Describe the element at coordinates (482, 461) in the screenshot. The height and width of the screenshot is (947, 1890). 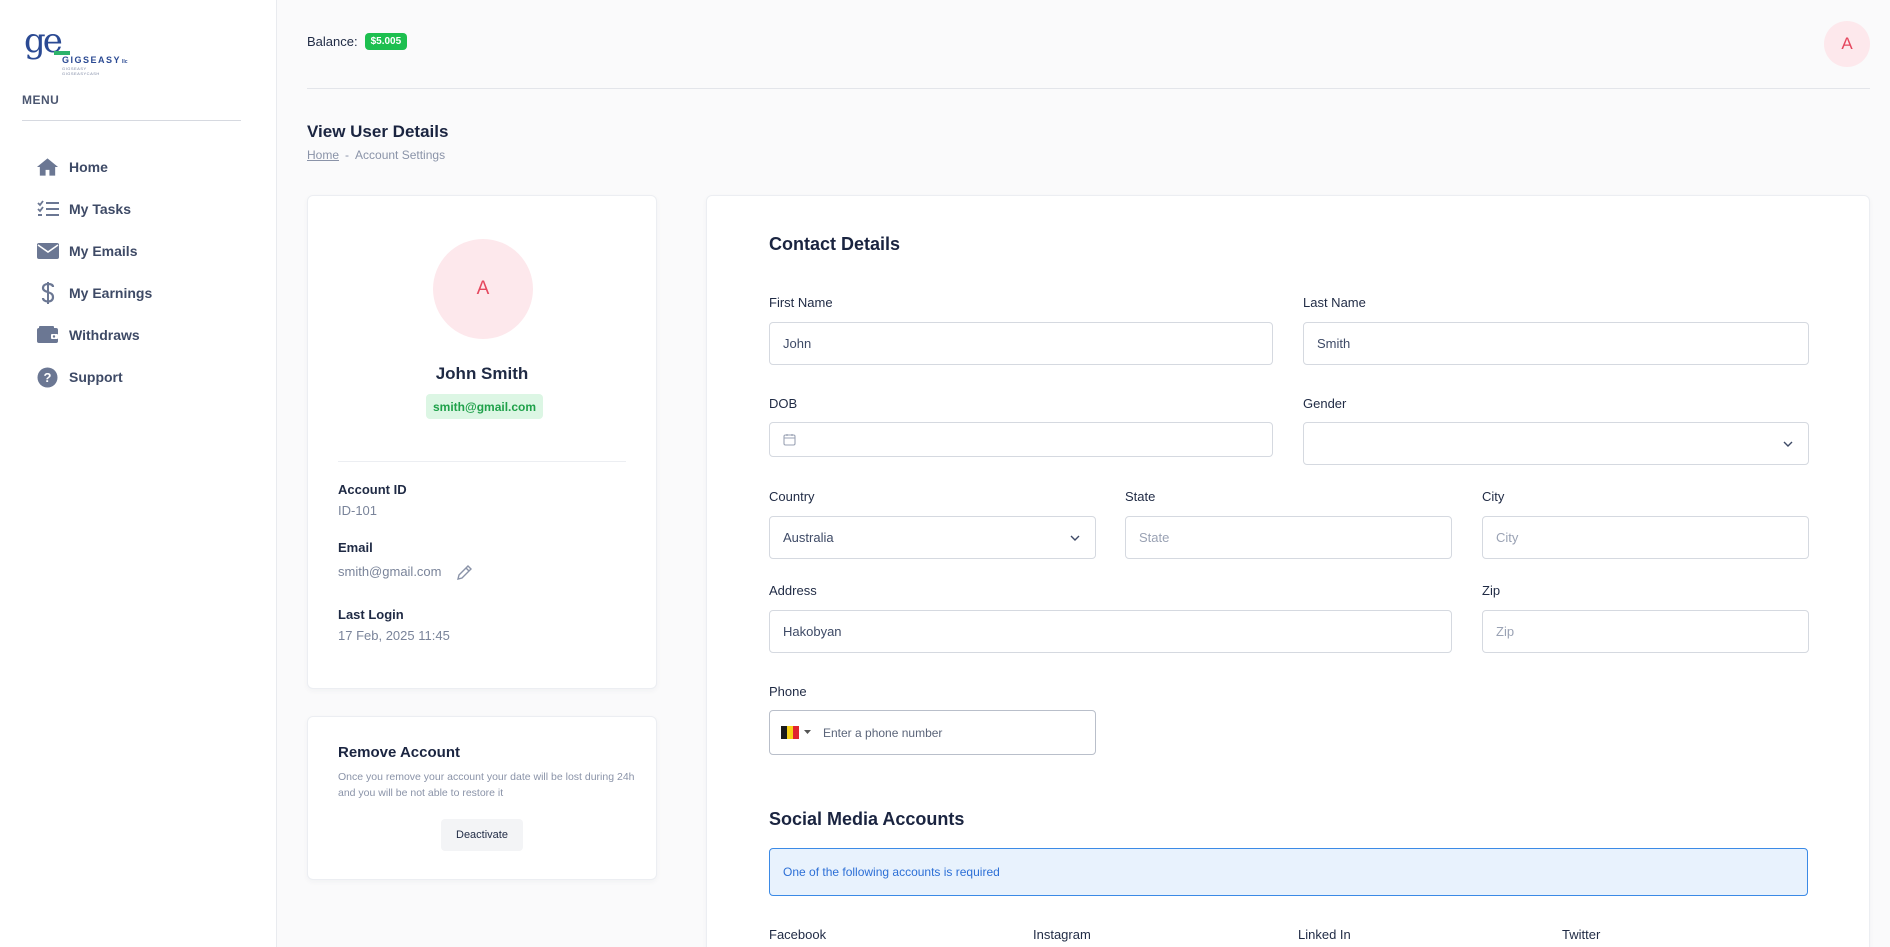
I see `profile-divider` at that location.